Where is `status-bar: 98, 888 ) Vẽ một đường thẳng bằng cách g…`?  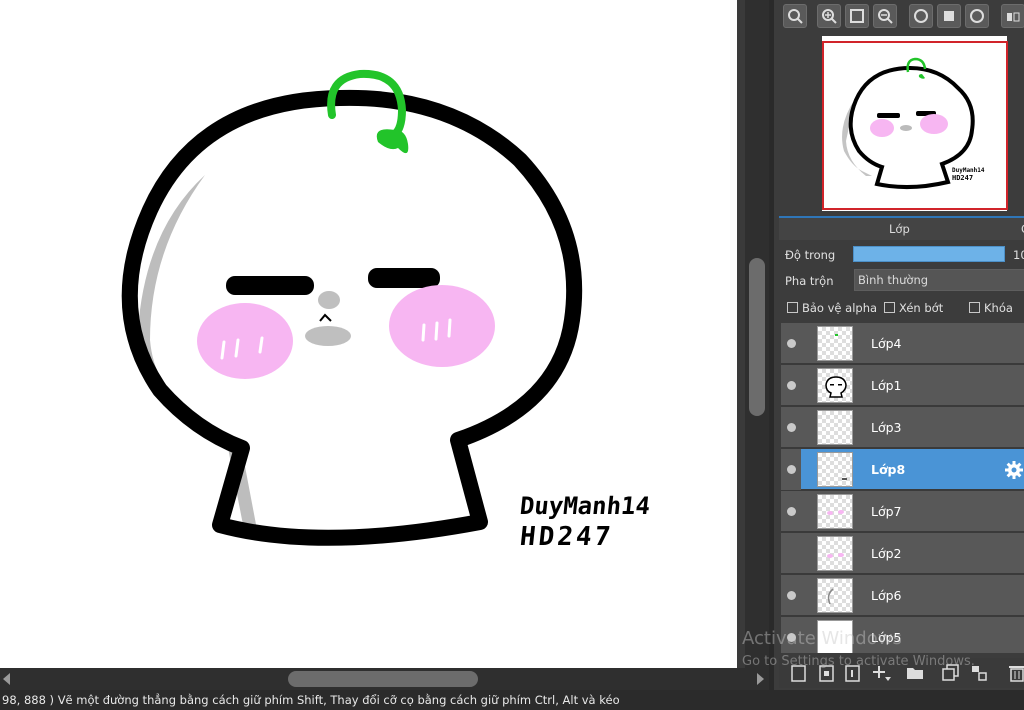
status-bar: 98, 888 ) Vẽ một đường thẳng bằng cách g… is located at coordinates (512, 700).